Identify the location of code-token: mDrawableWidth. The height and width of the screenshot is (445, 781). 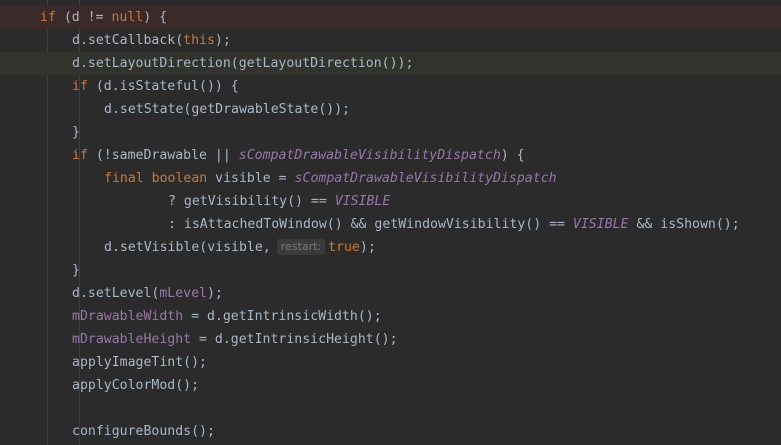
(128, 316).